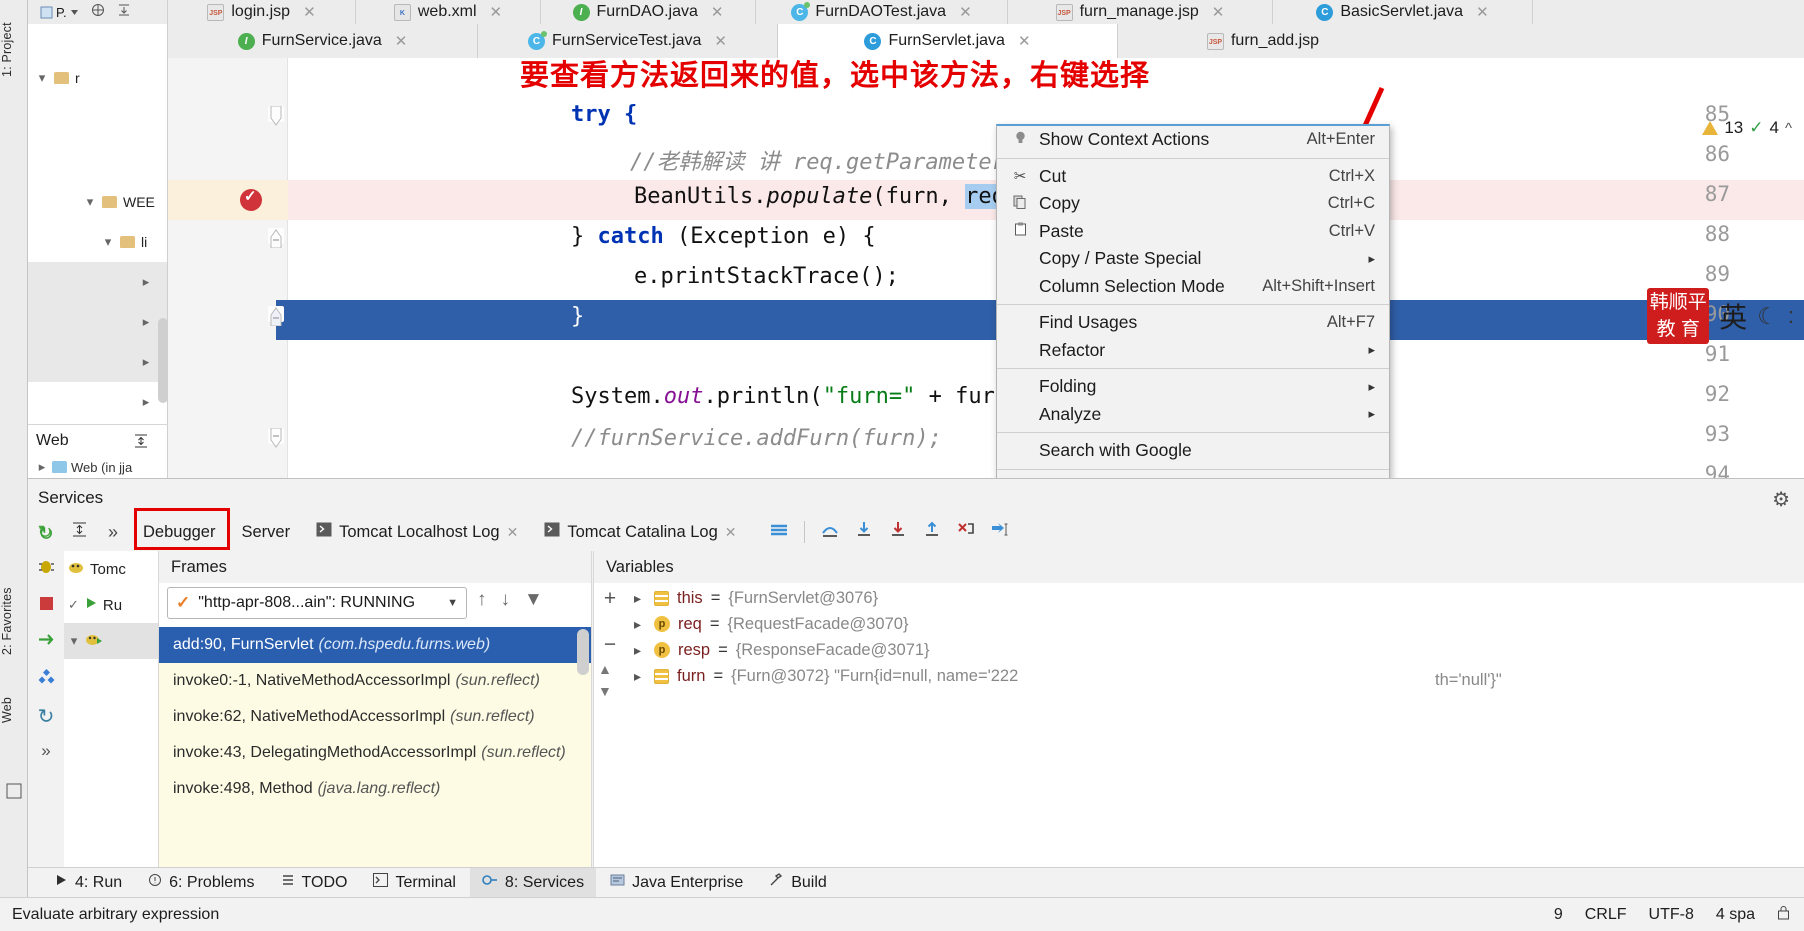  What do you see at coordinates (314, 883) in the screenshot?
I see `bottom-item-todo: TODO` at bounding box center [314, 883].